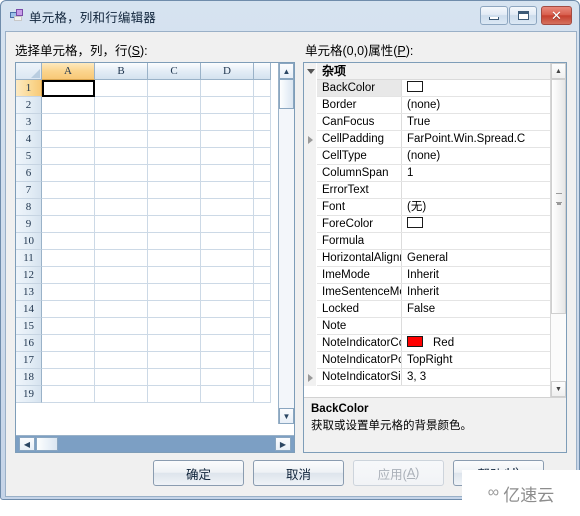 The height and width of the screenshot is (516, 580). What do you see at coordinates (435, 207) in the screenshot?
I see `property-row: Font (无)` at bounding box center [435, 207].